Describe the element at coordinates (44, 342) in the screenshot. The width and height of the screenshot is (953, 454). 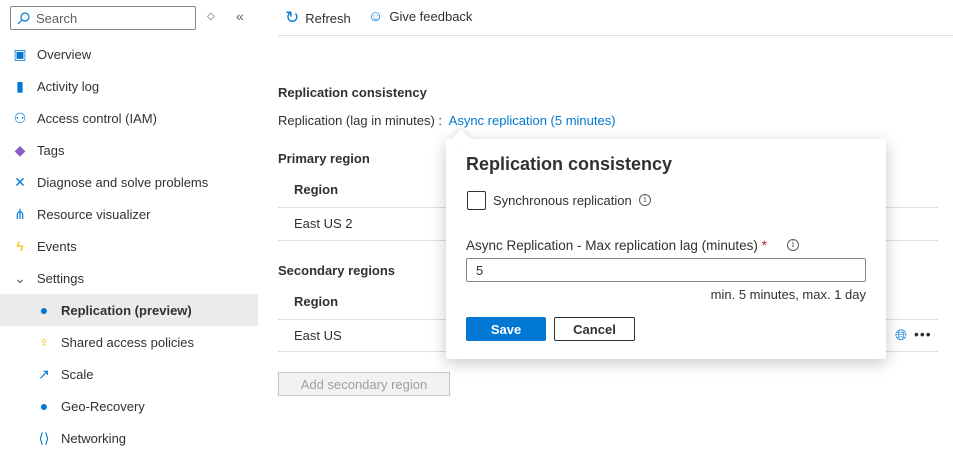
I see `key-icon: ♀` at that location.